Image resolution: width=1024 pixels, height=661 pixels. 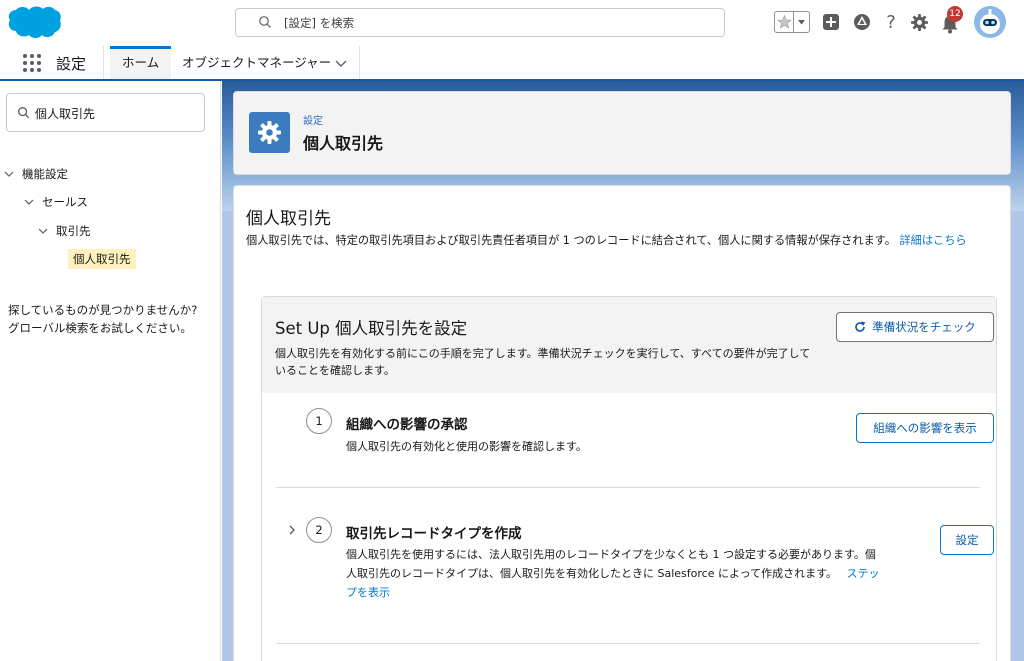 I want to click on favorites-chevron-down-icon, so click(x=801, y=22).